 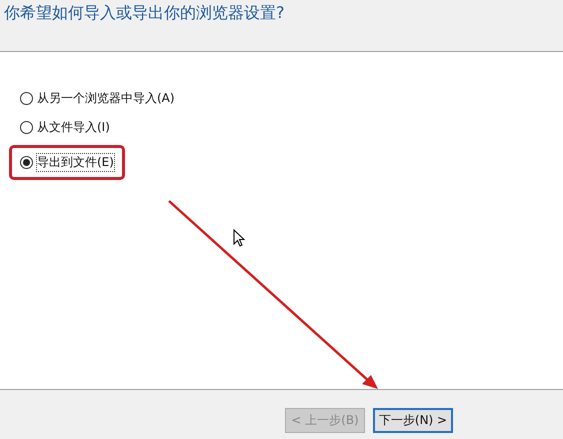 What do you see at coordinates (106, 98) in the screenshot?
I see `option-label: 从另一个浏览器中导入(A)` at bounding box center [106, 98].